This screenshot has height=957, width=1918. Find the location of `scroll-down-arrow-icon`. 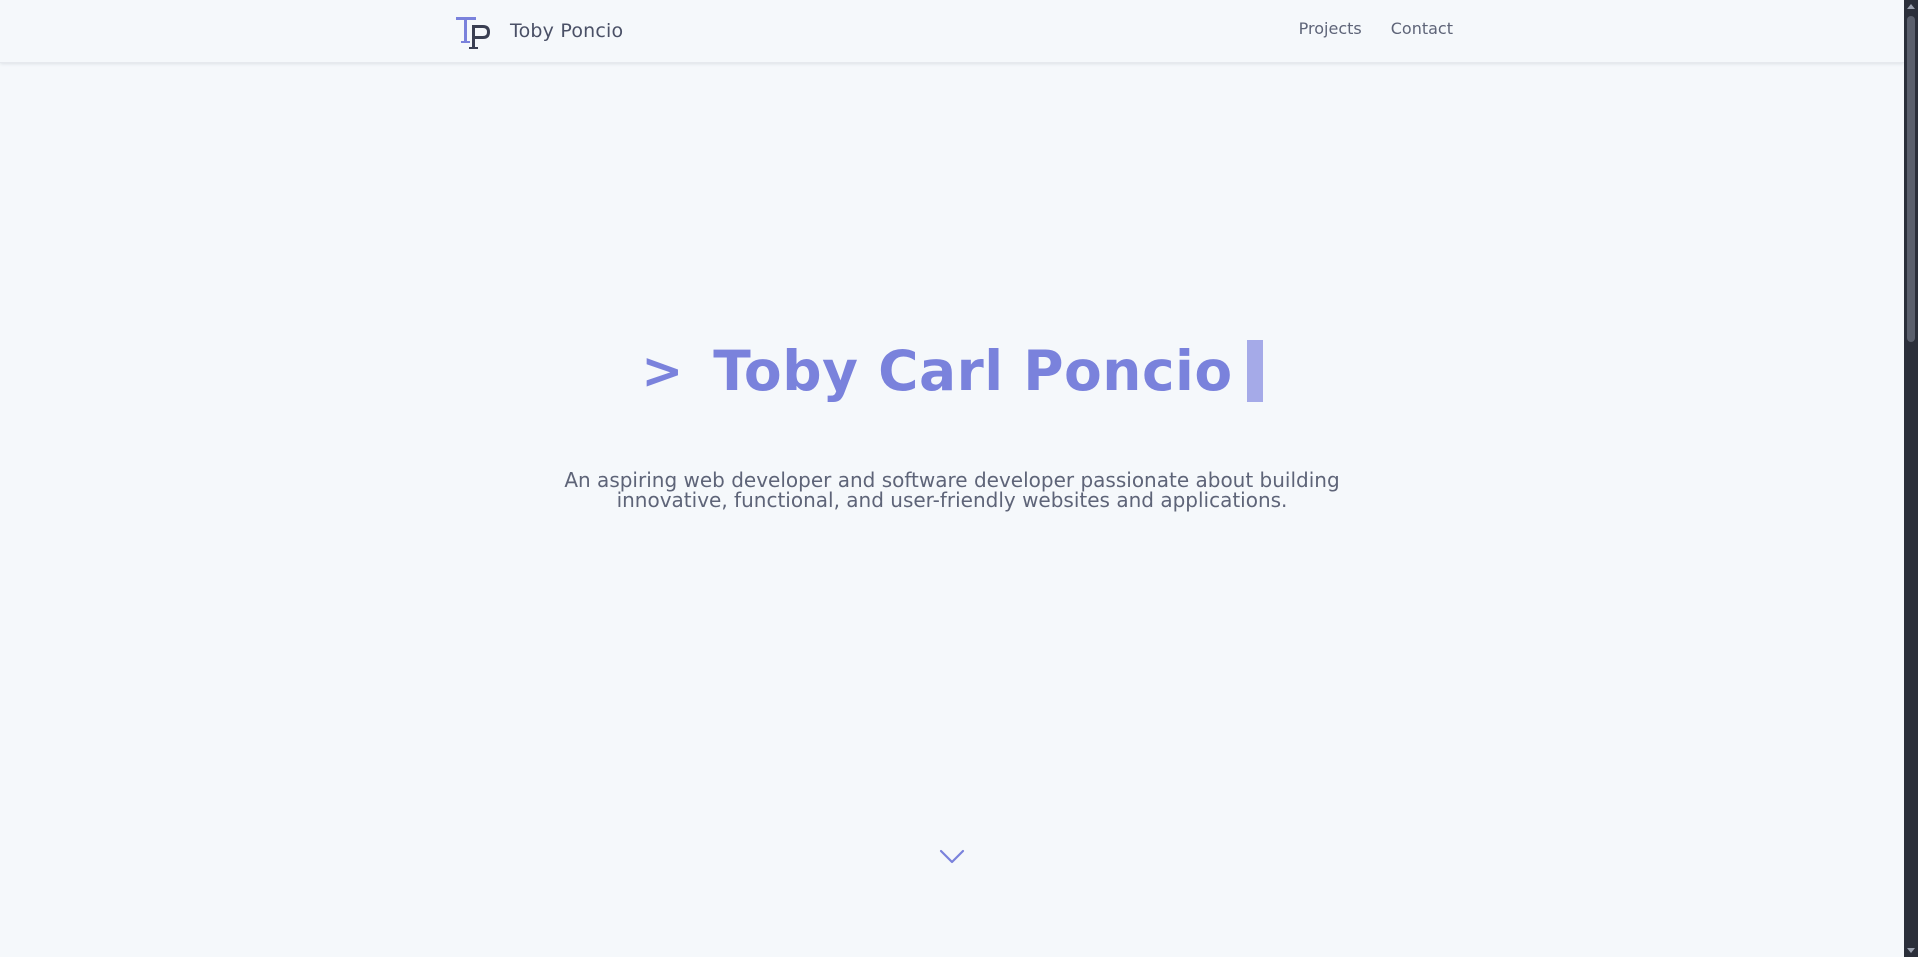

scroll-down-arrow-icon is located at coordinates (1911, 950).